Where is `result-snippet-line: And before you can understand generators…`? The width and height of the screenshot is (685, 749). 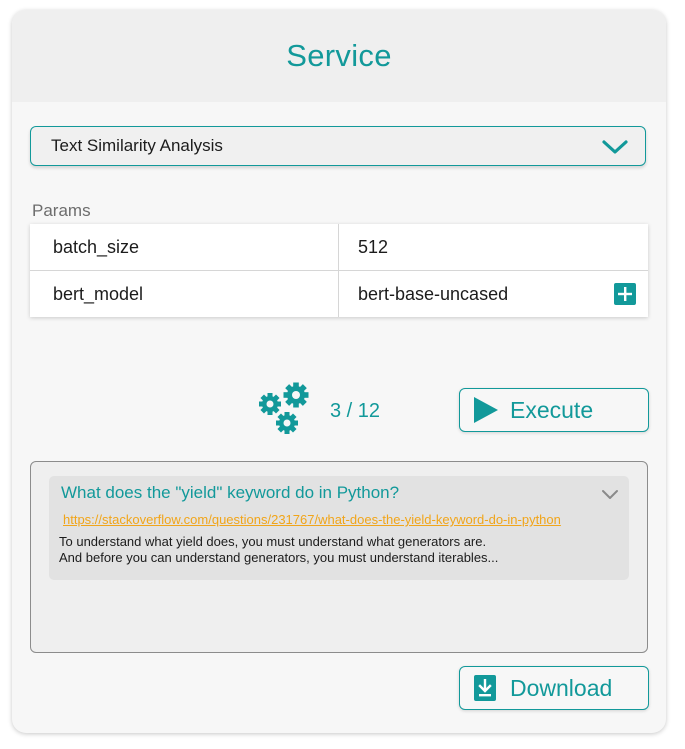
result-snippet-line: And before you can understand generators… is located at coordinates (279, 557).